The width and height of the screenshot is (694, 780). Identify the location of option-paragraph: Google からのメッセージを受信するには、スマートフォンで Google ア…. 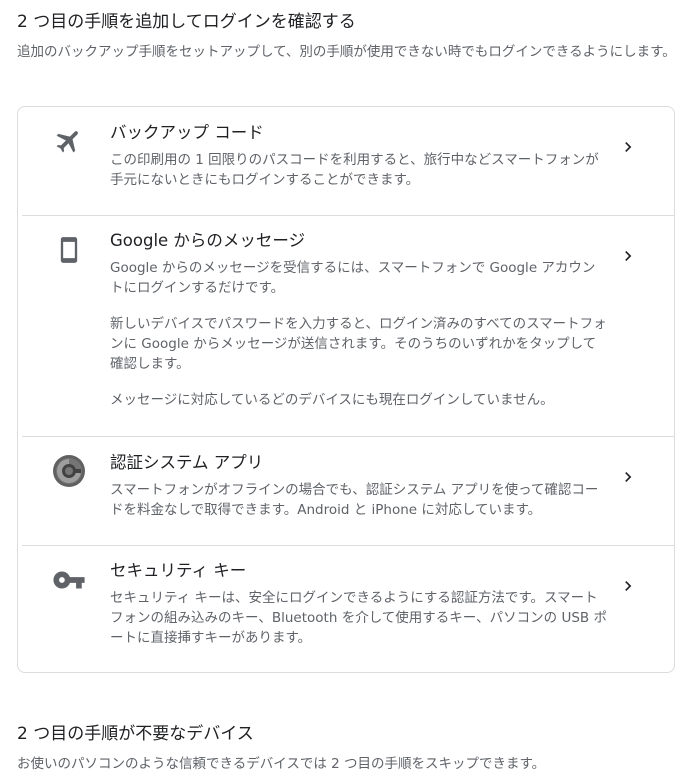
(353, 278).